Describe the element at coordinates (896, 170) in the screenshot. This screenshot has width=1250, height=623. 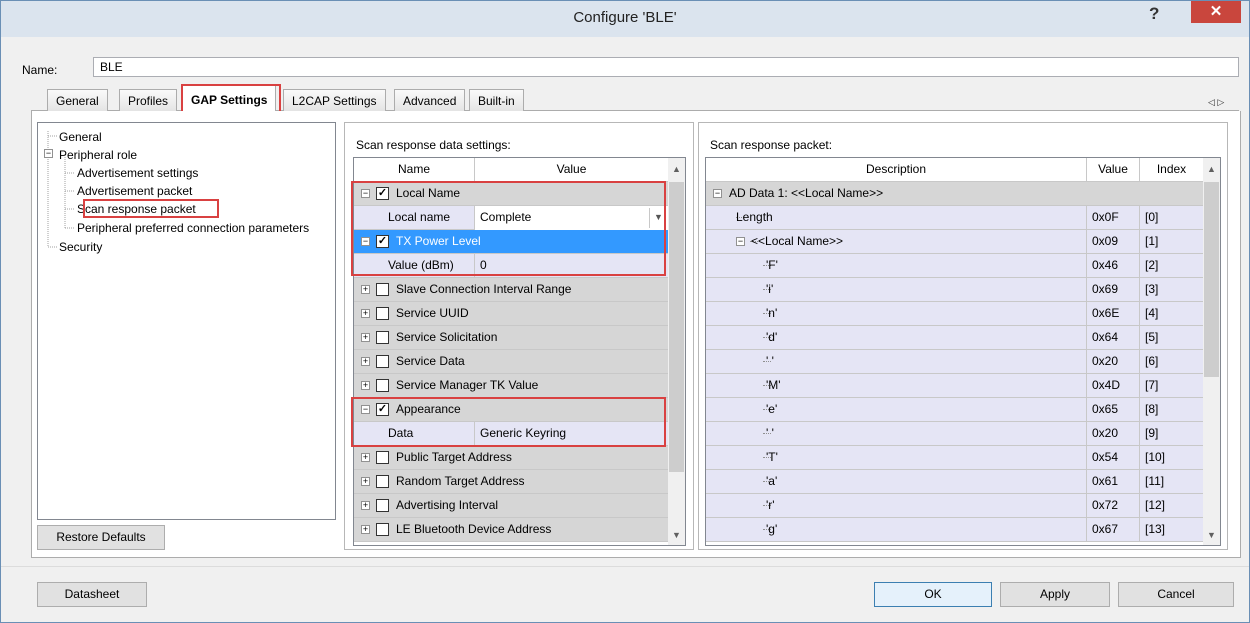
I see `col-description-header: Description` at that location.